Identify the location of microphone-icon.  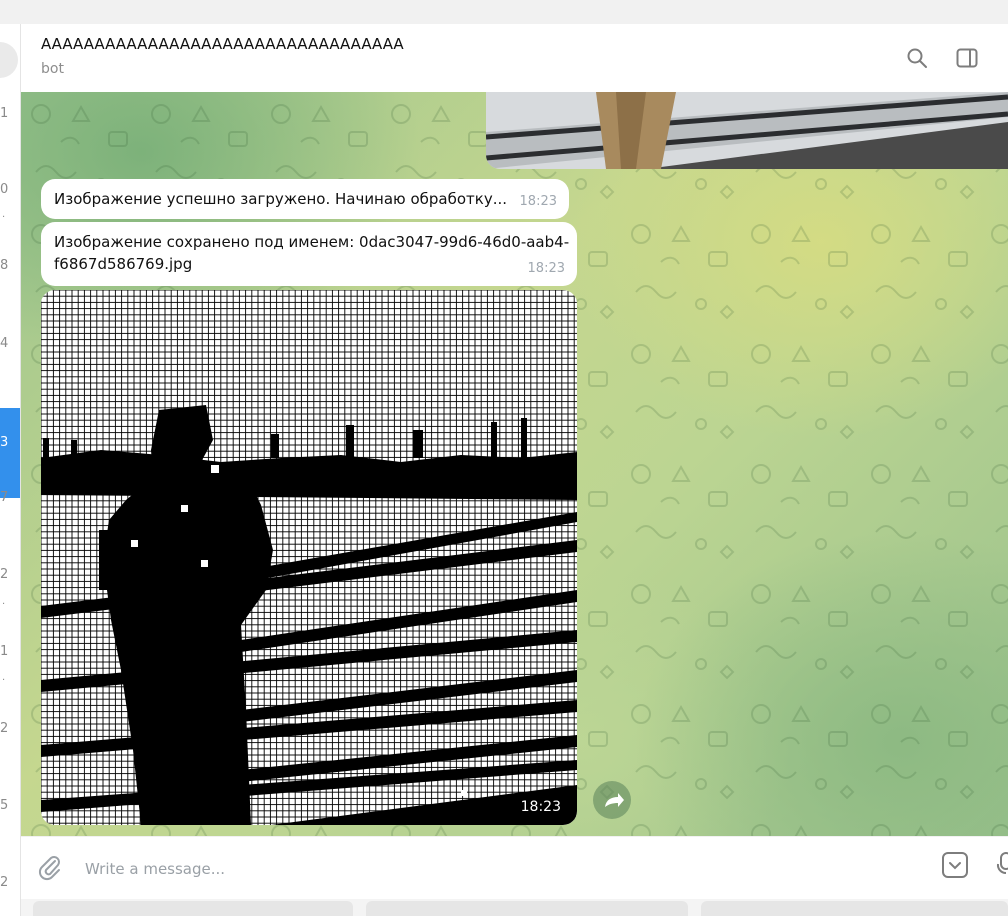
(1001, 865).